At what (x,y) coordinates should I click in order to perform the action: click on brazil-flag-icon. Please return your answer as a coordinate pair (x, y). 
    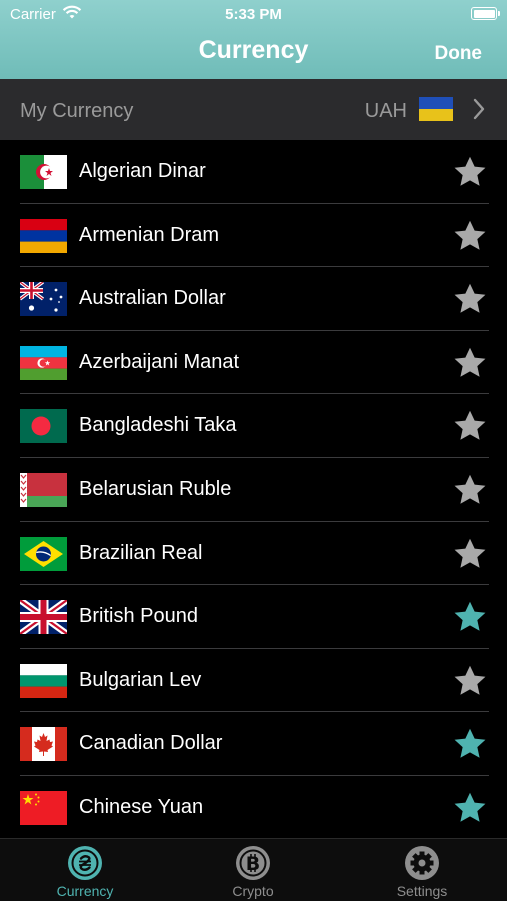
    Looking at the image, I should click on (43, 553).